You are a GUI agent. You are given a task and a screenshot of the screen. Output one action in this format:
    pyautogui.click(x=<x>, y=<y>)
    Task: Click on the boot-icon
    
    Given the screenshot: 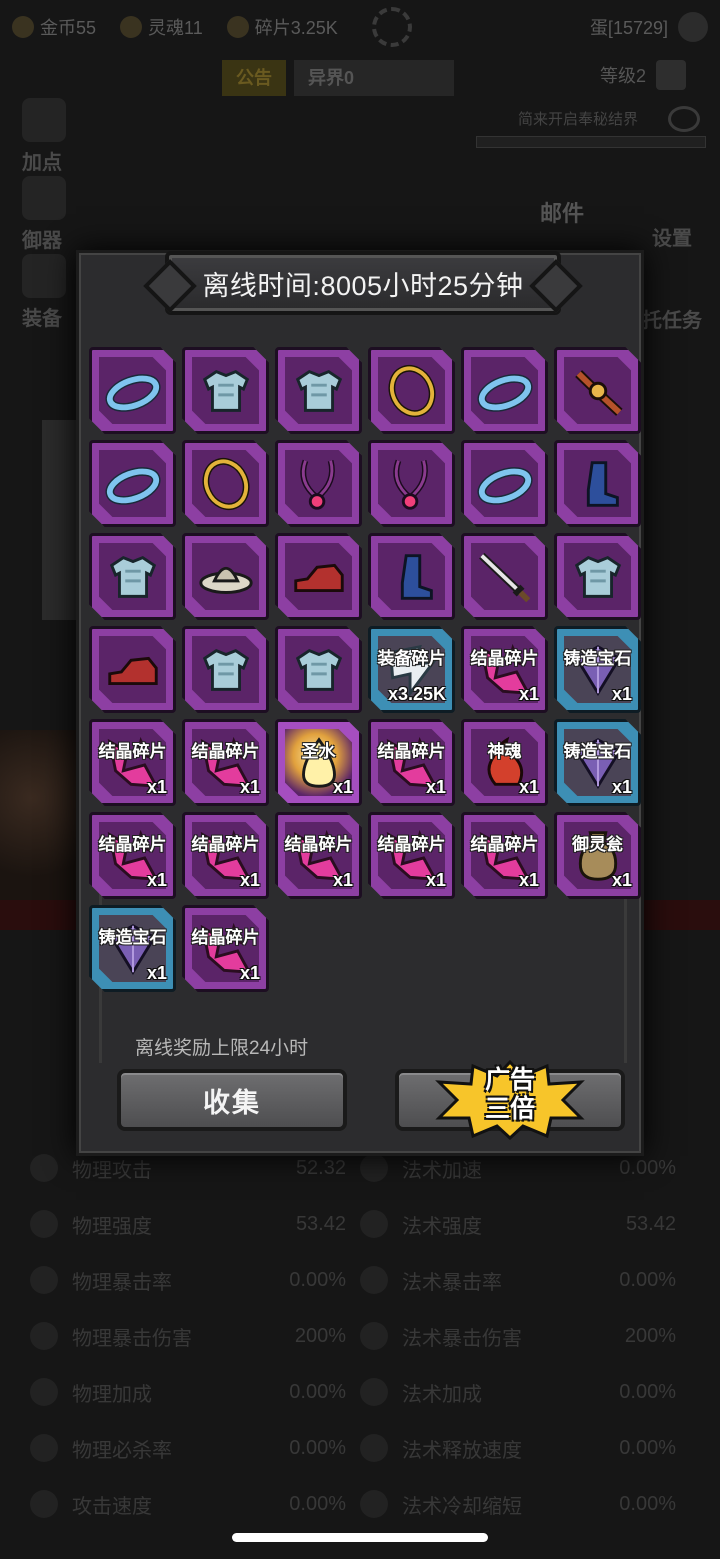 What is the action you would take?
    pyautogui.click(x=411, y=576)
    